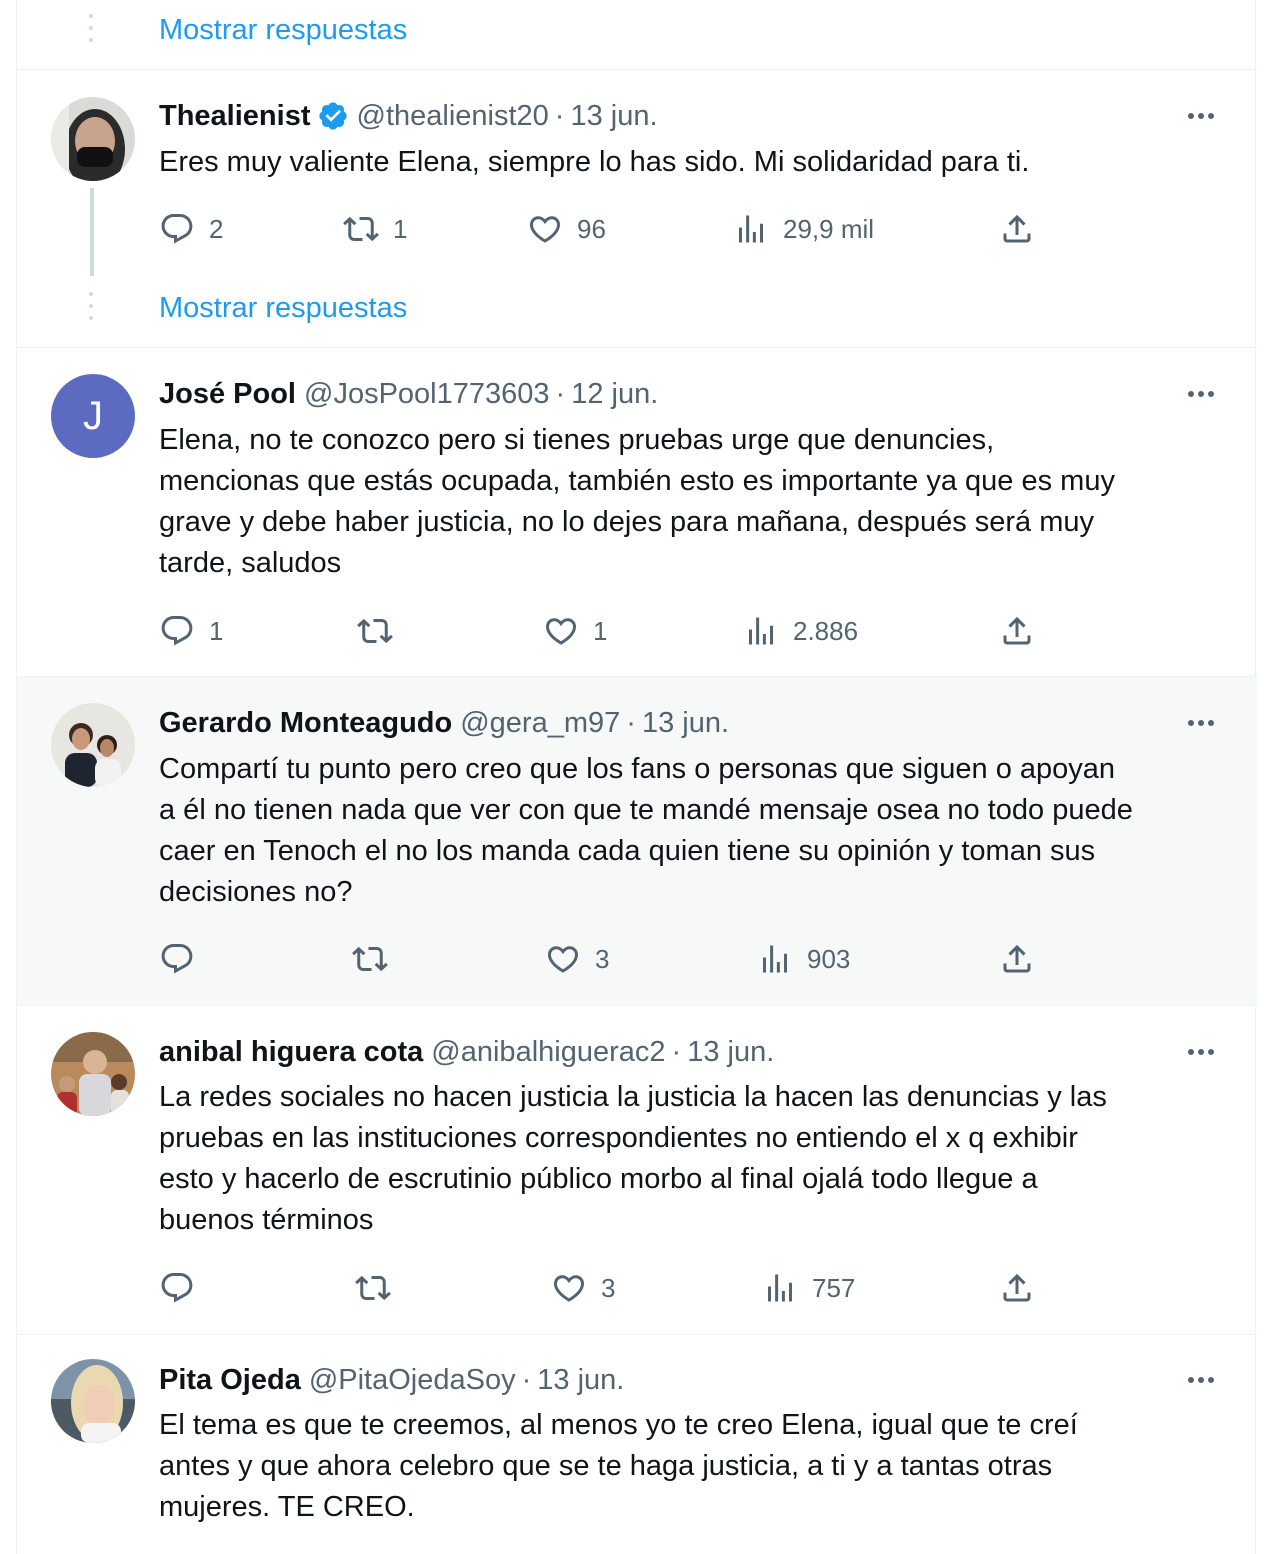 This screenshot has width=1280, height=1554. Describe the element at coordinates (614, 394) in the screenshot. I see `tweet-date: 12 jun.` at that location.